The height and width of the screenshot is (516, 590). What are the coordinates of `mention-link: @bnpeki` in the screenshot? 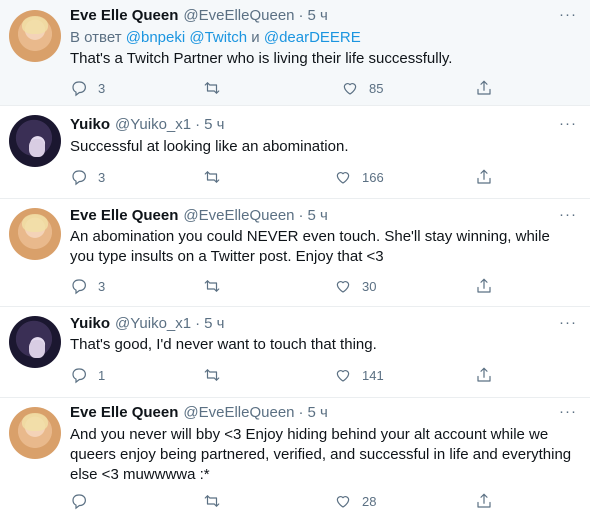 It's located at (155, 37).